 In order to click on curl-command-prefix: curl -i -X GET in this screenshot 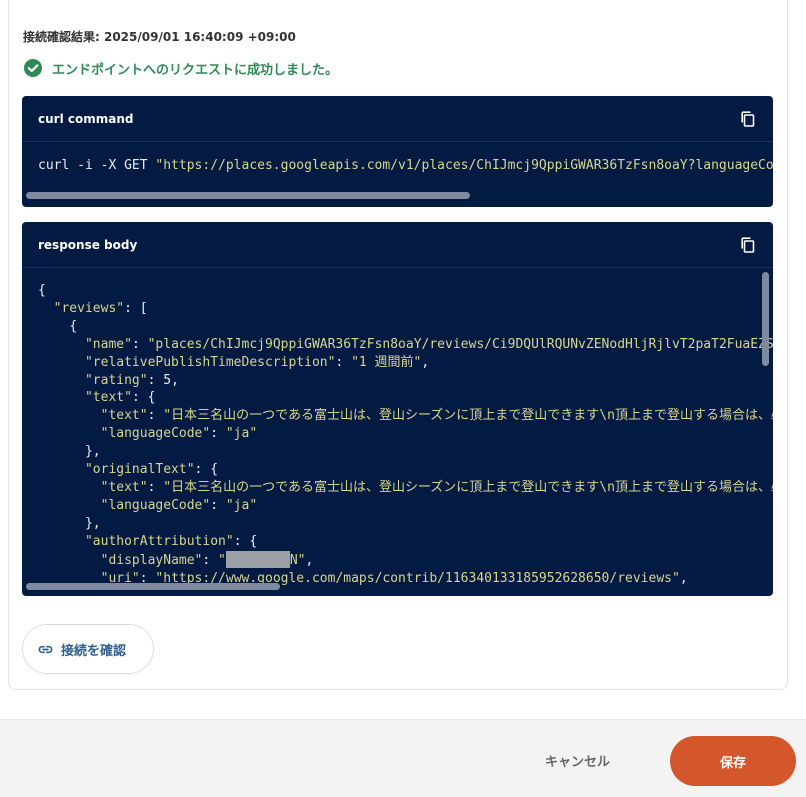, I will do `click(97, 165)`.